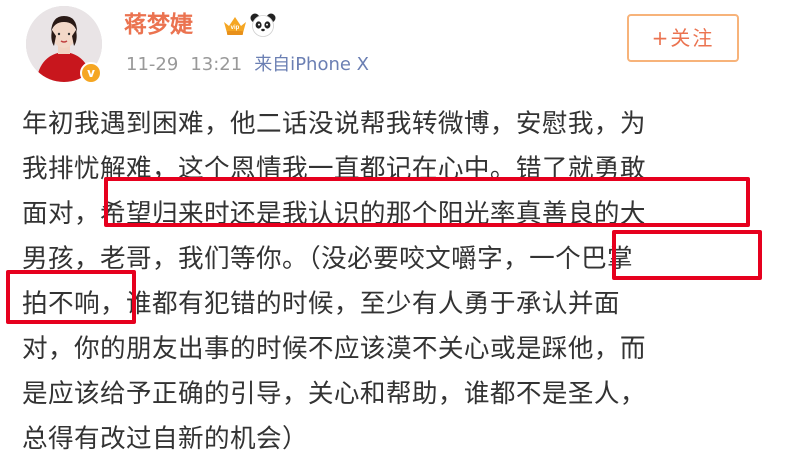 This screenshot has width=804, height=454. I want to click on post-line-1: 年初我遇到困难，他二话没说帮我转微博，安慰我，为, so click(334, 124).